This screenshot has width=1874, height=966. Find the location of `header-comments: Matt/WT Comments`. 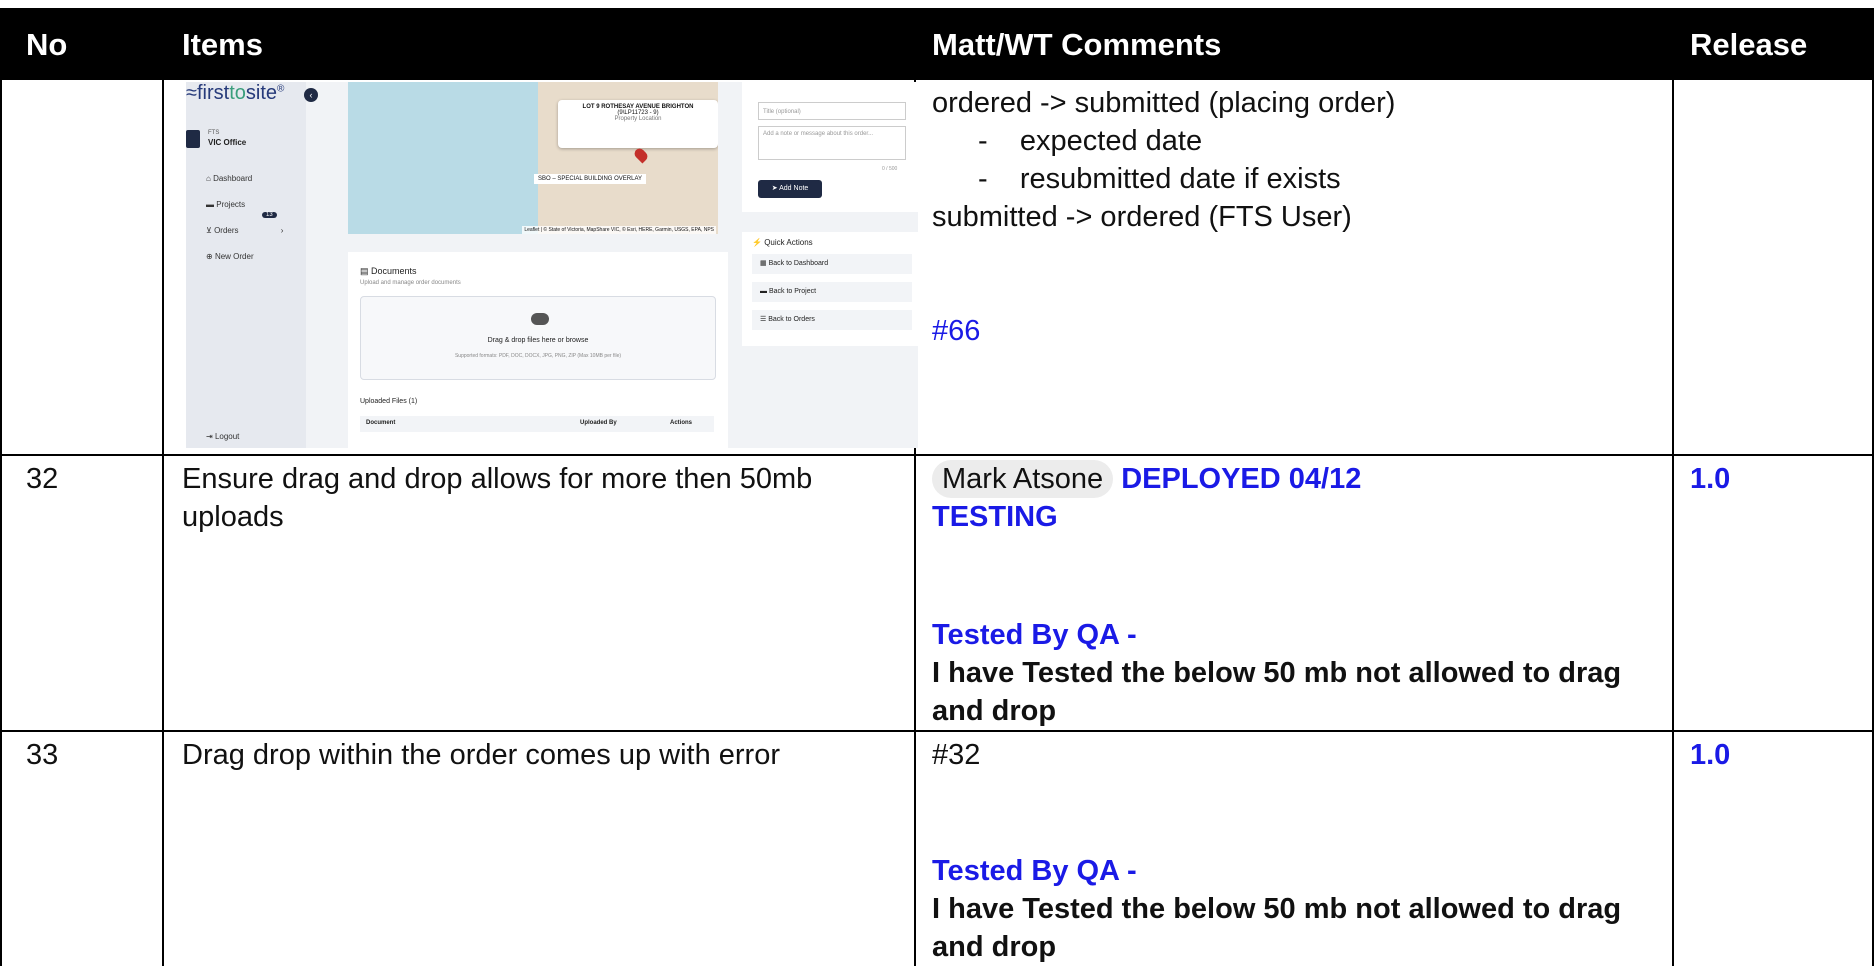

header-comments: Matt/WT Comments is located at coordinates (1077, 44).